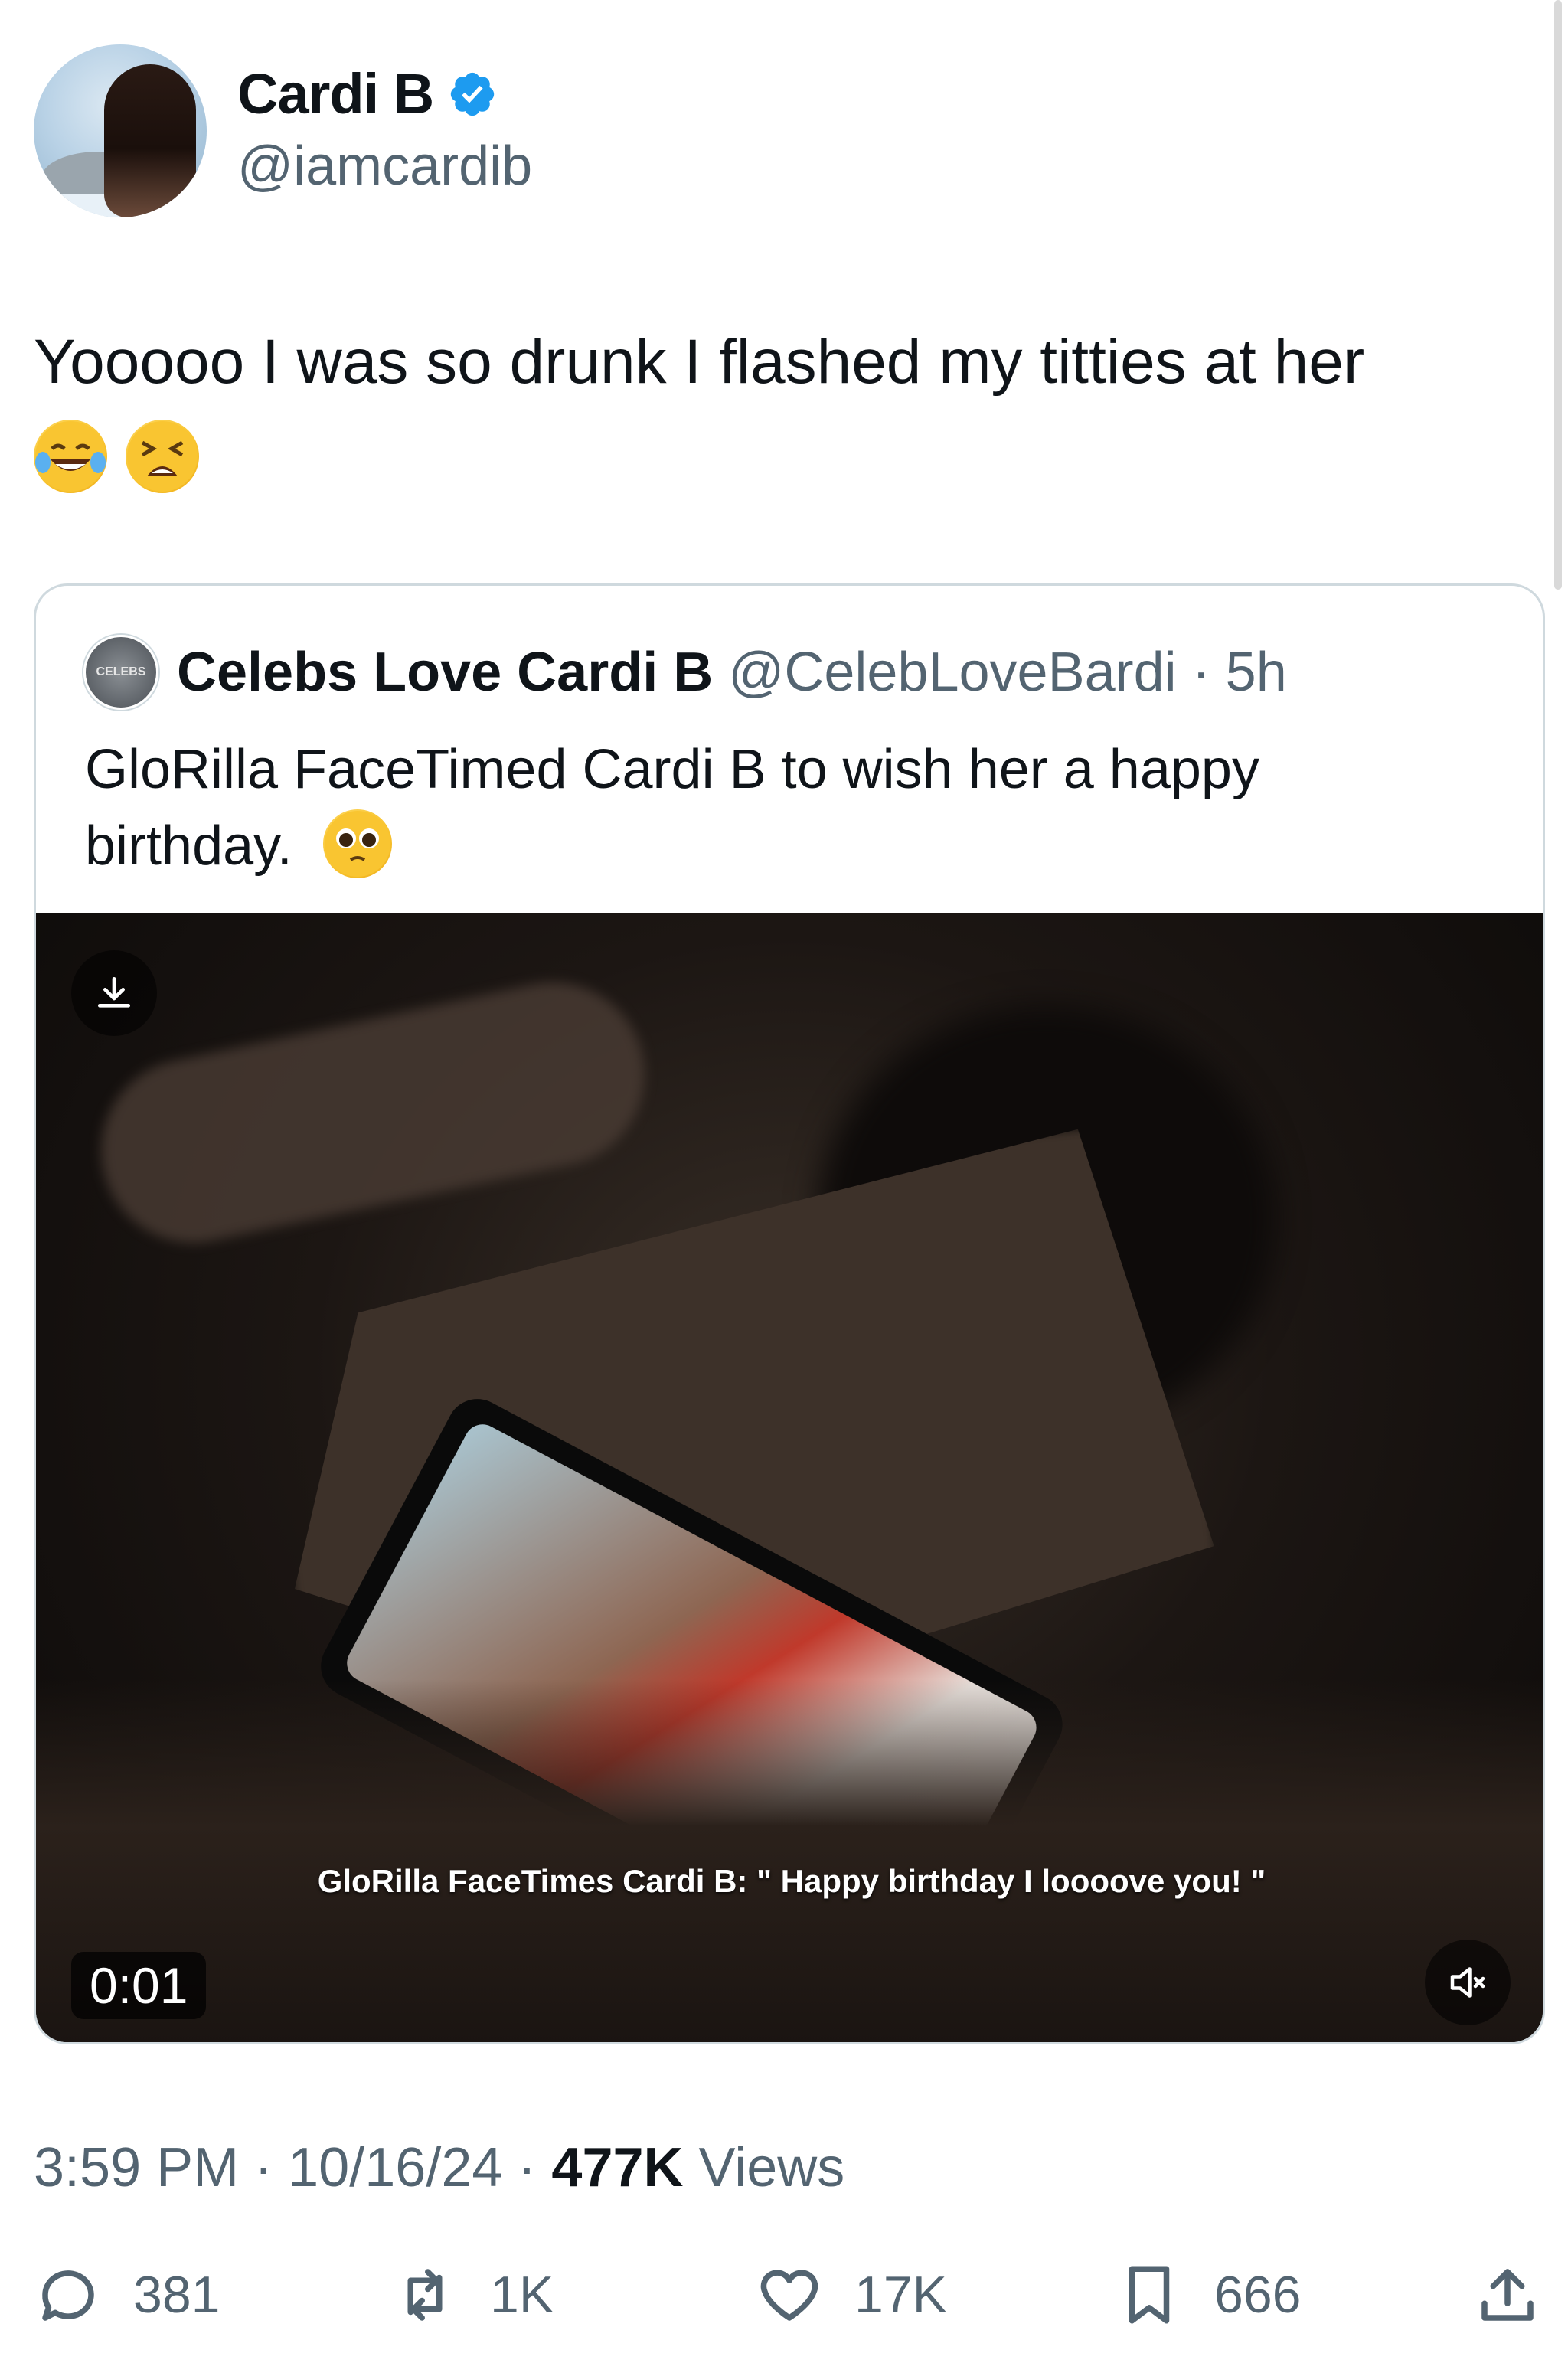 The height and width of the screenshot is (2376, 1568). I want to click on bookmark-count: 666, so click(1258, 2295).